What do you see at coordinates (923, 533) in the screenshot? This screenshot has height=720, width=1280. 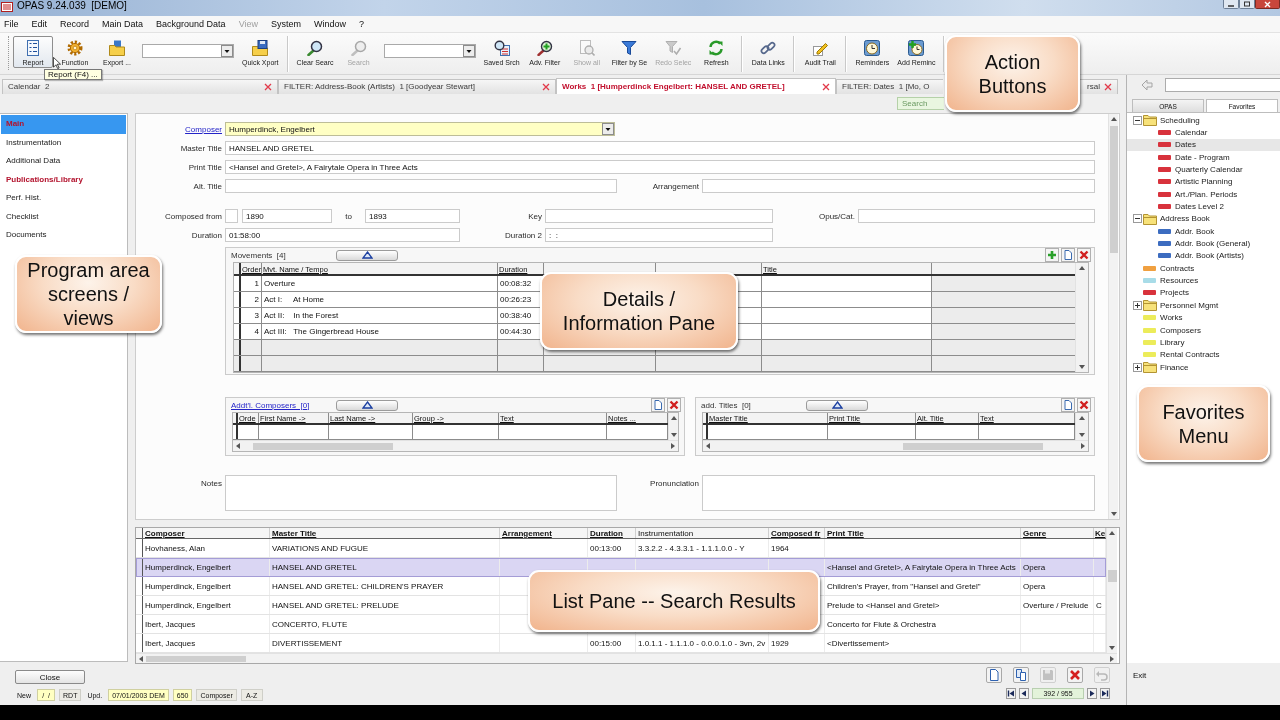 I see `column-header: Print Title` at bounding box center [923, 533].